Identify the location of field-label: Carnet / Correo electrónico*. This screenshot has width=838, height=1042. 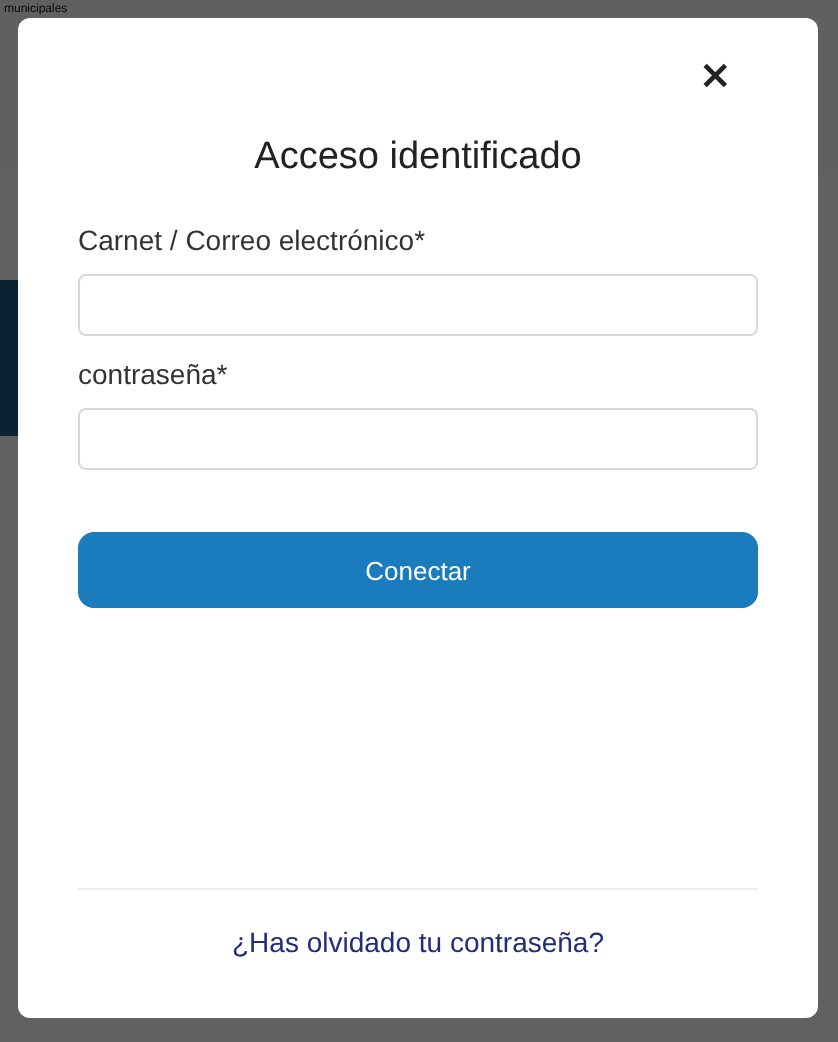
(252, 240).